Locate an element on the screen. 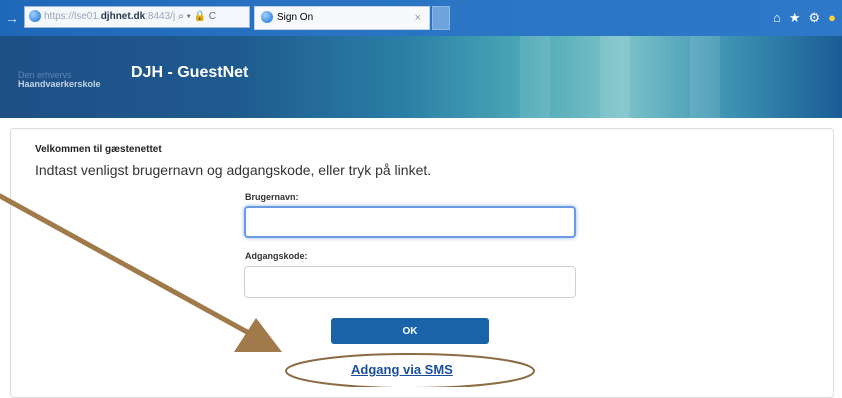  settings-gear-icon: ⚙ is located at coordinates (814, 18).